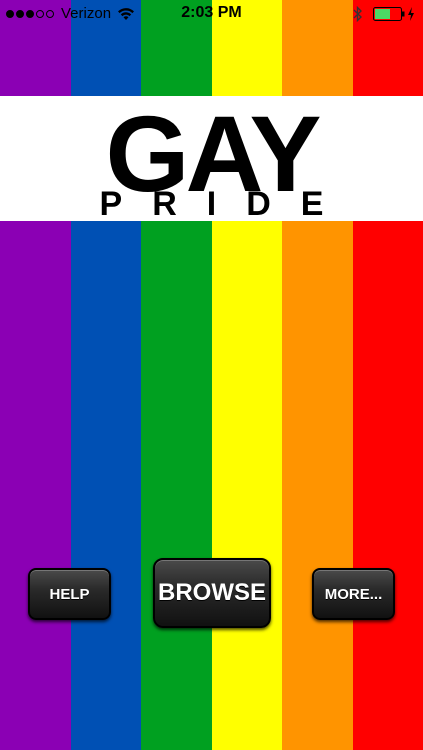  Describe the element at coordinates (226, 204) in the screenshot. I see `banner-subtitle: PRIDE` at that location.